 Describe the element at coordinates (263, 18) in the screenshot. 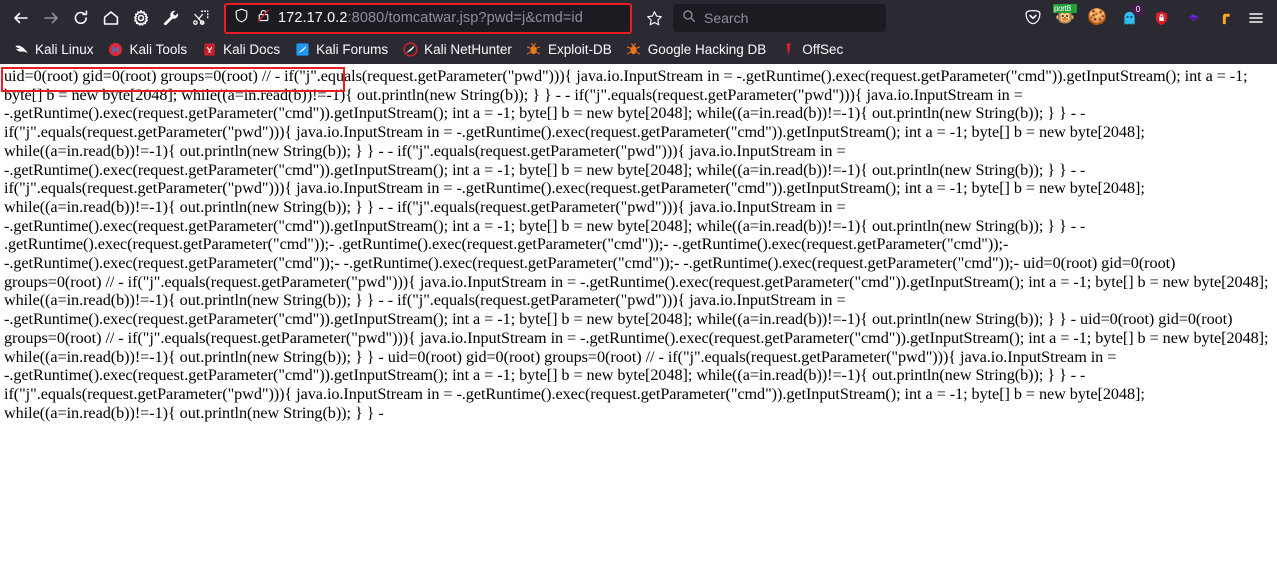

I see `broken-lock-icon` at that location.